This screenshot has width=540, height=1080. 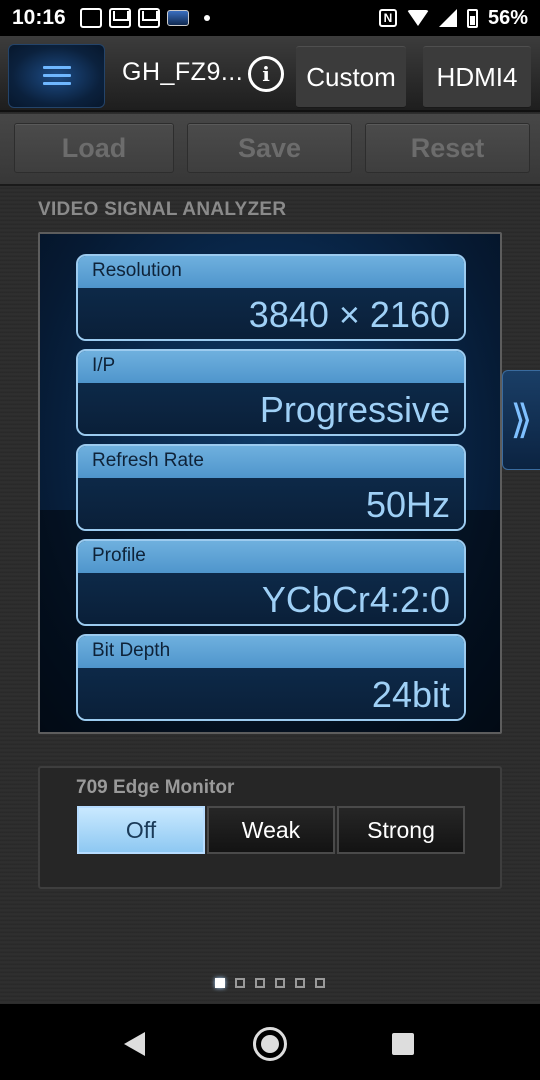 I want to click on toolbar: Load Save Reset, so click(x=270, y=150).